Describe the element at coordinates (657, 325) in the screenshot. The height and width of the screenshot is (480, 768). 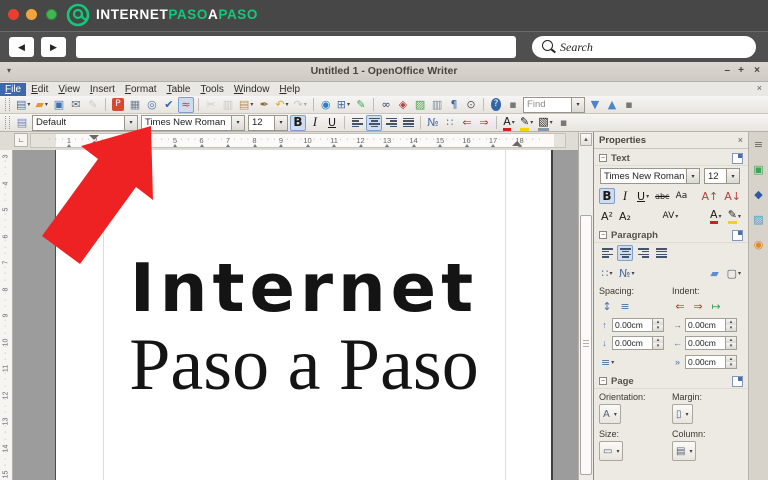
I see `spacing-above-stepper: ▴ ▾` at that location.